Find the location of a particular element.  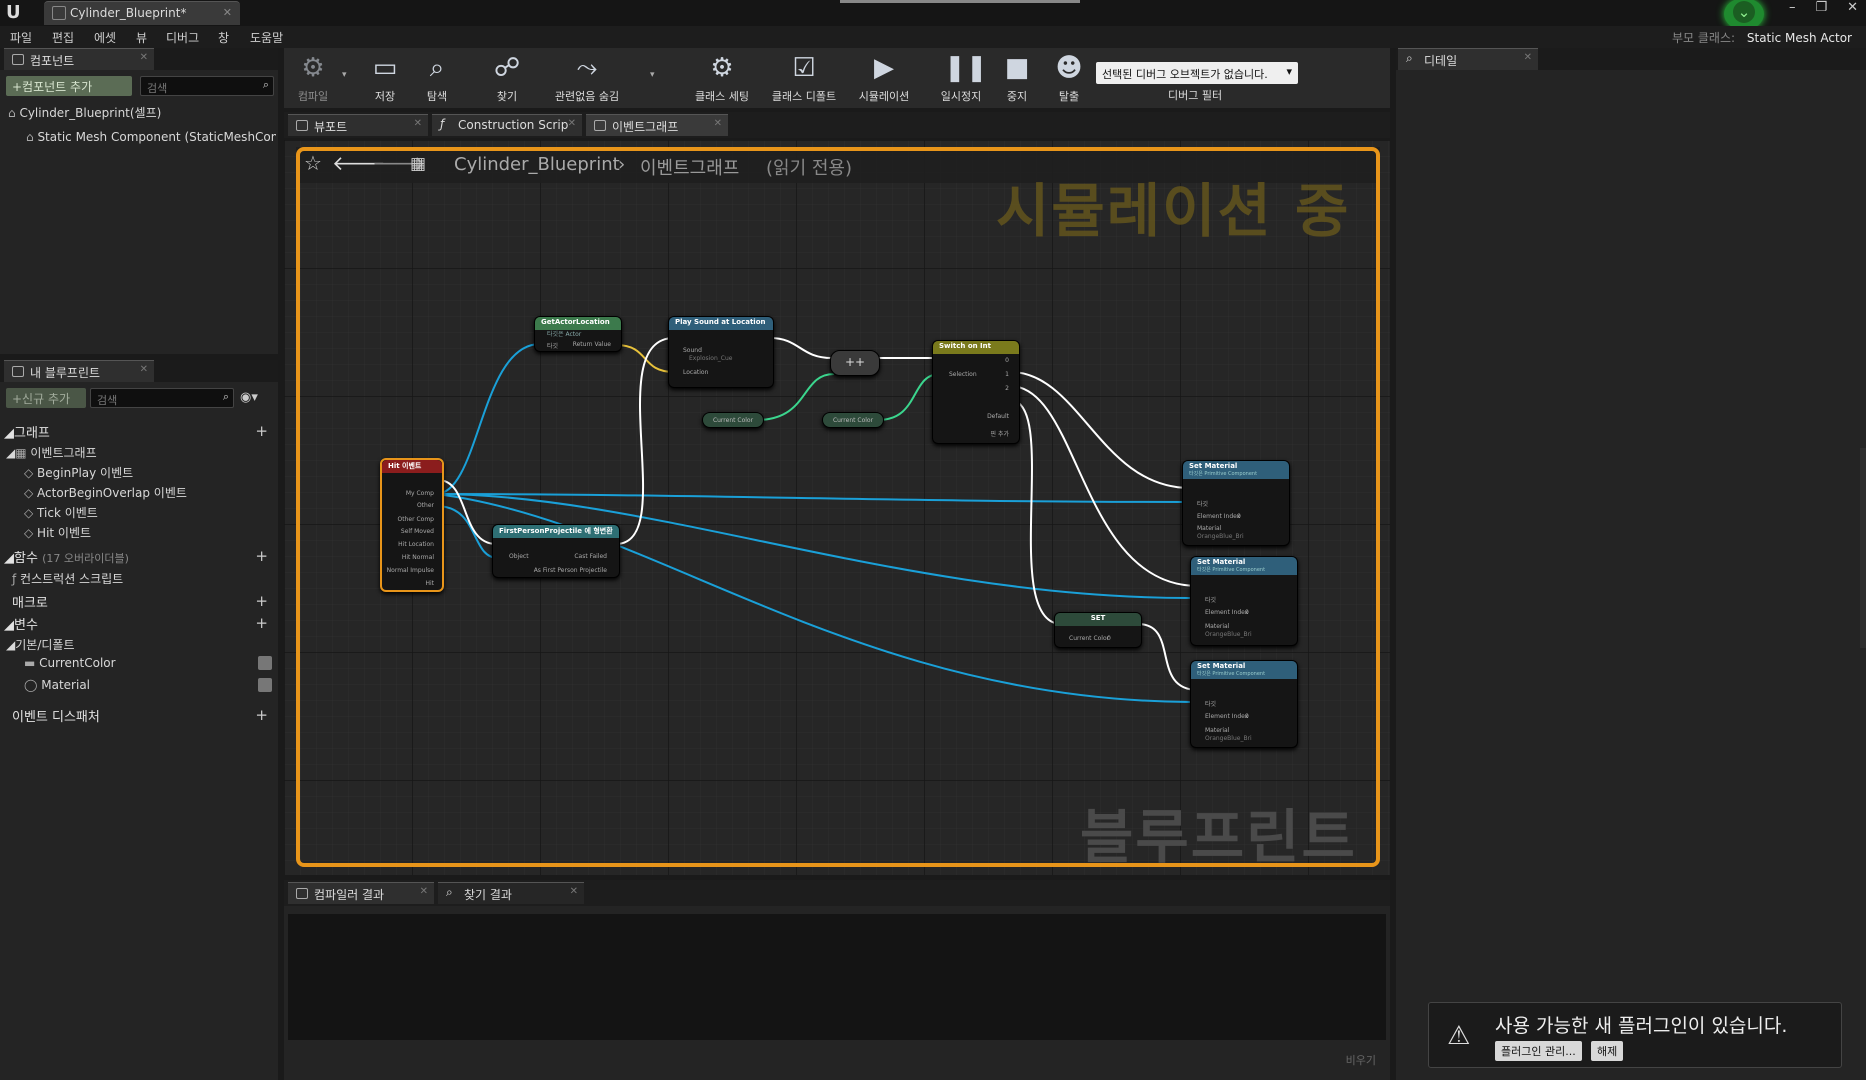

defaults-category: ◢기본/디폴트 is located at coordinates (40, 644).